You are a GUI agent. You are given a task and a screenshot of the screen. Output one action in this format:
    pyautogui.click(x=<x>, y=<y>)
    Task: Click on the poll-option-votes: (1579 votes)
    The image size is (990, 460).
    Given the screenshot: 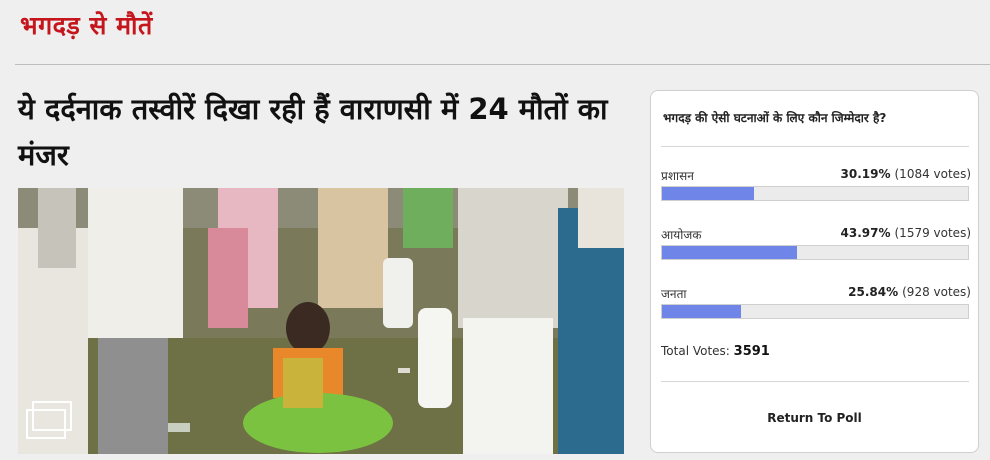 What is the action you would take?
    pyautogui.click(x=933, y=233)
    